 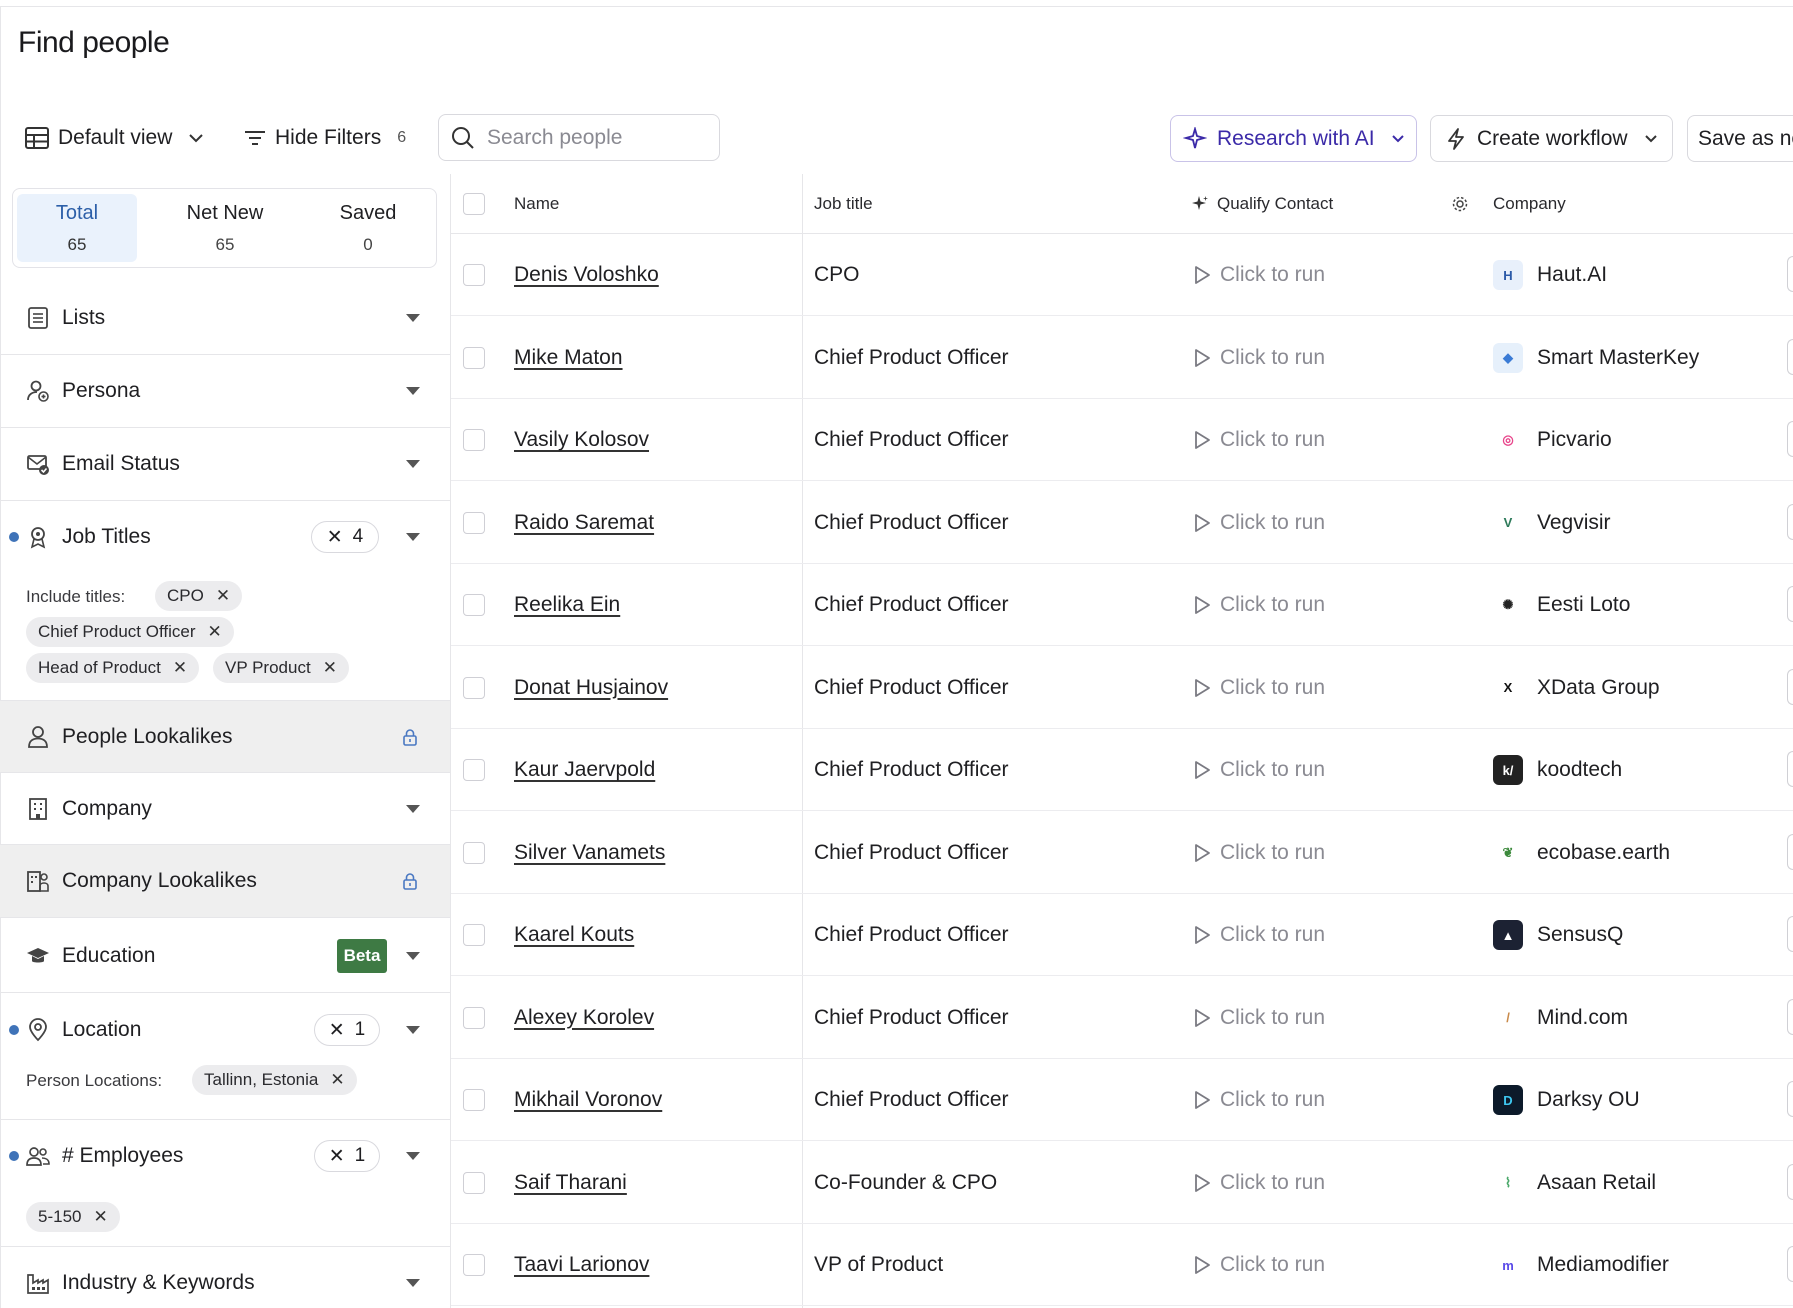 I want to click on tab-total: Total 65, so click(x=77, y=228).